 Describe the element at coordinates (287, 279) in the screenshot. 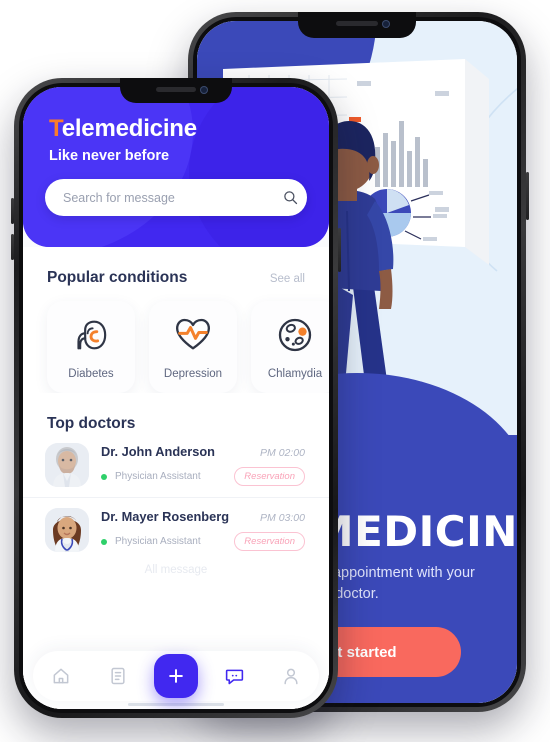

I see `see-all-link: See all` at that location.